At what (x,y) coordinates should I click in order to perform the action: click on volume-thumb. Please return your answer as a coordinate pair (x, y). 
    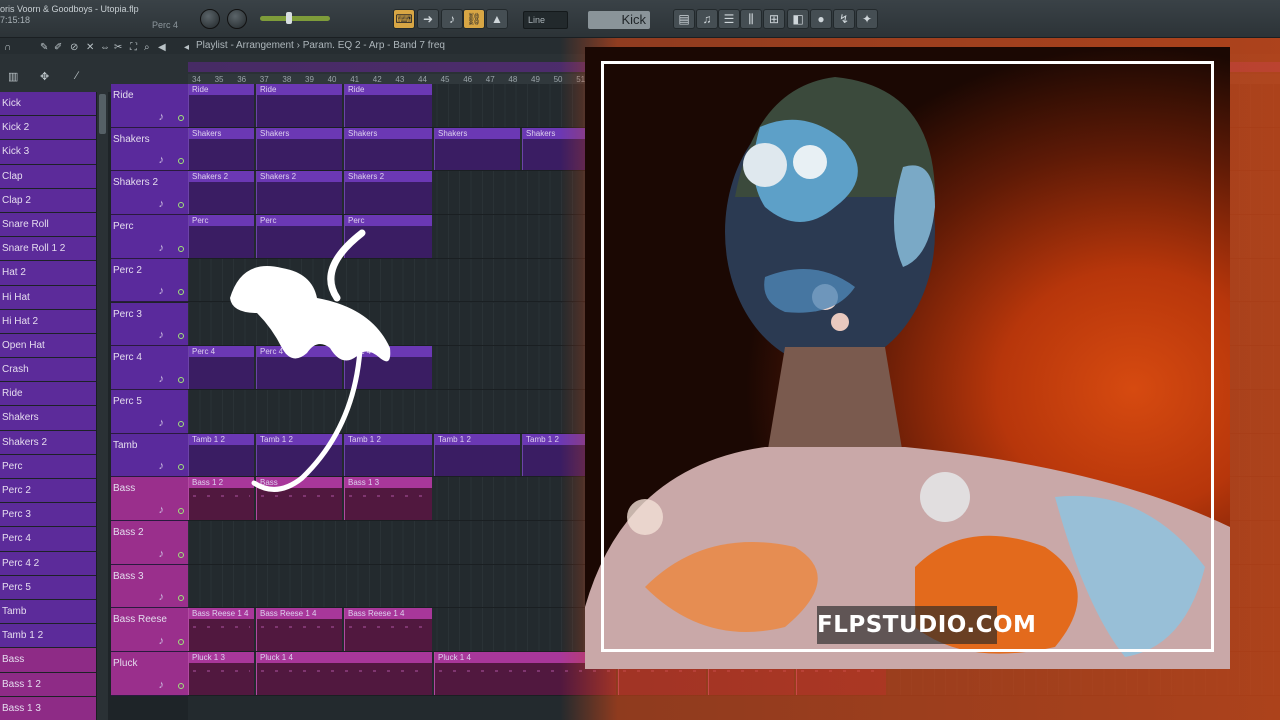
    Looking at the image, I should click on (289, 18).